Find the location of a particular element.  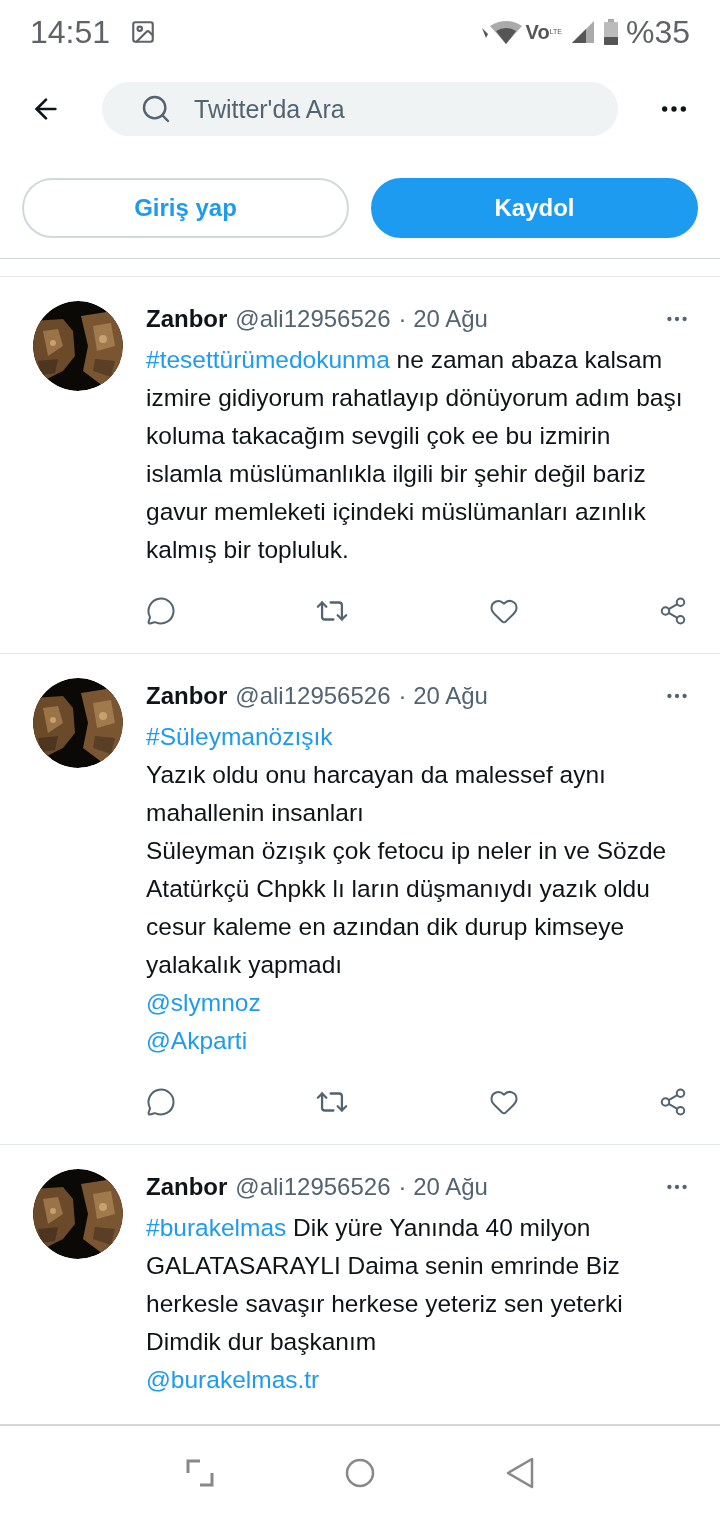

hashtag-link: #burakelmas is located at coordinates (216, 1227).